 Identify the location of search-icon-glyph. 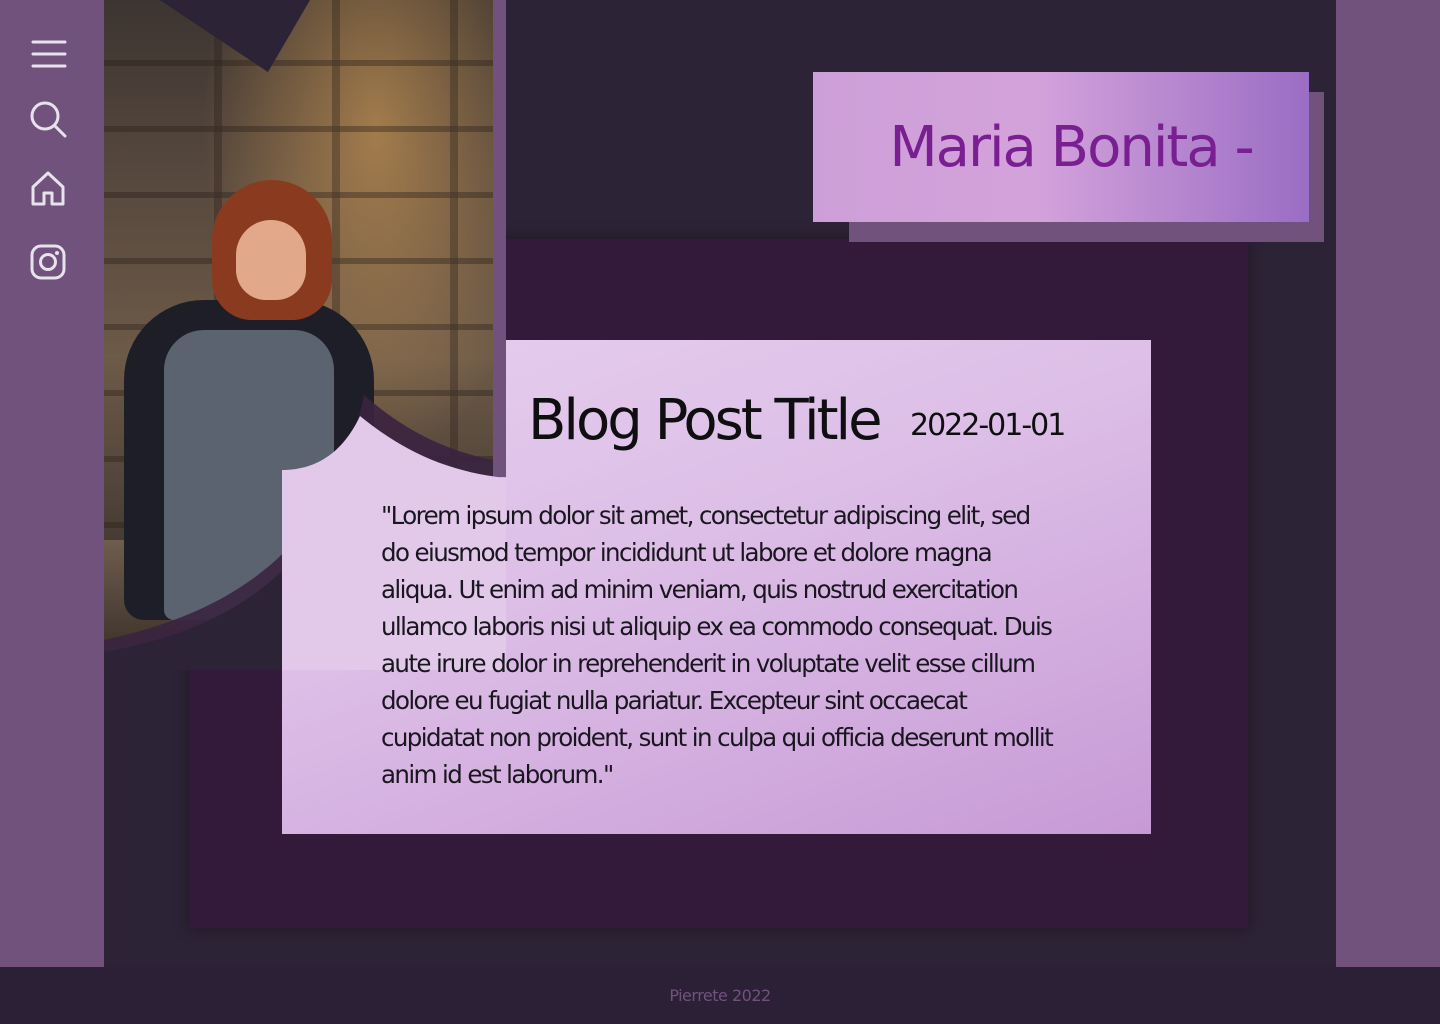
(48, 119).